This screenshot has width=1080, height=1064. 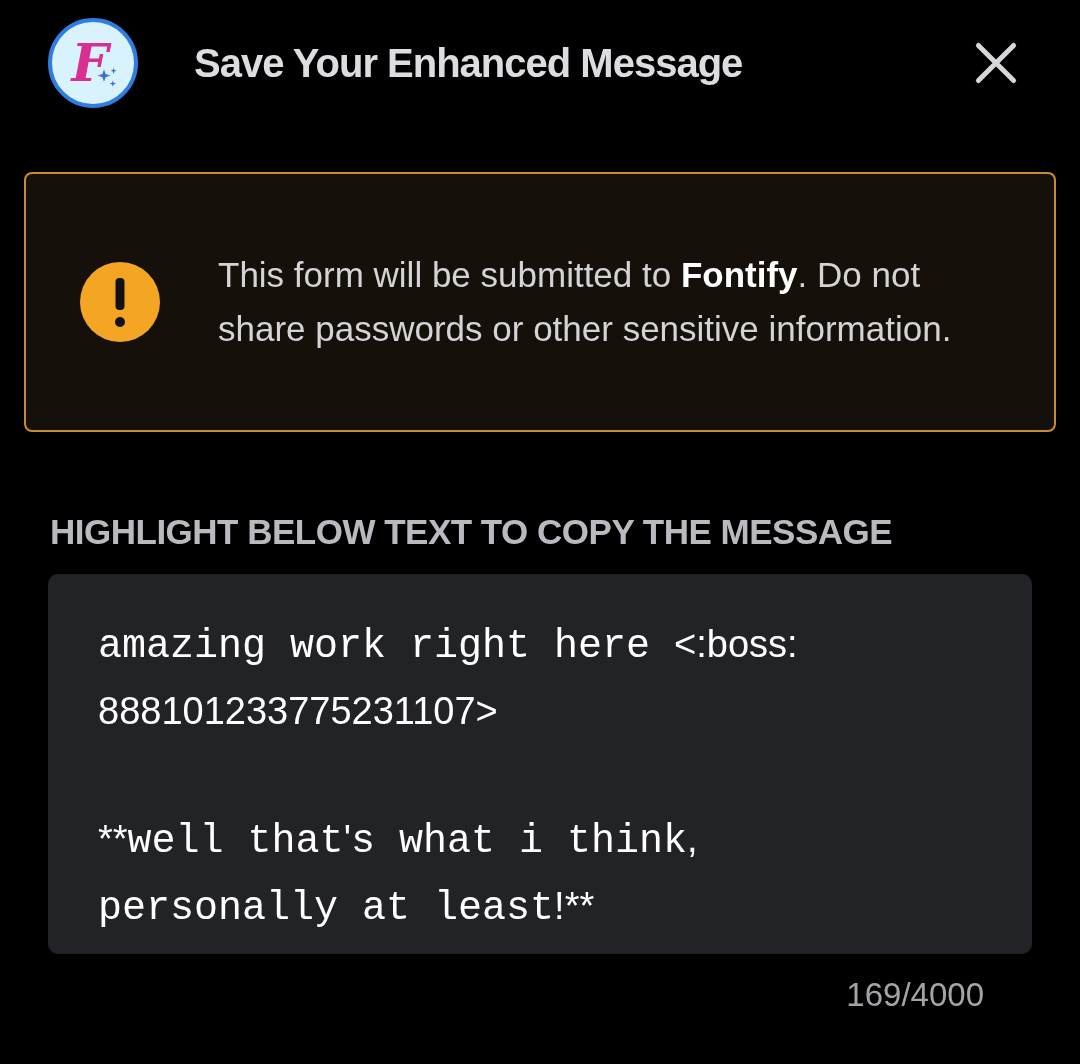 What do you see at coordinates (472, 532) in the screenshot?
I see `field-label: HIGHLIGHT BELOW TEXT TO COPY THE MESSAGE` at bounding box center [472, 532].